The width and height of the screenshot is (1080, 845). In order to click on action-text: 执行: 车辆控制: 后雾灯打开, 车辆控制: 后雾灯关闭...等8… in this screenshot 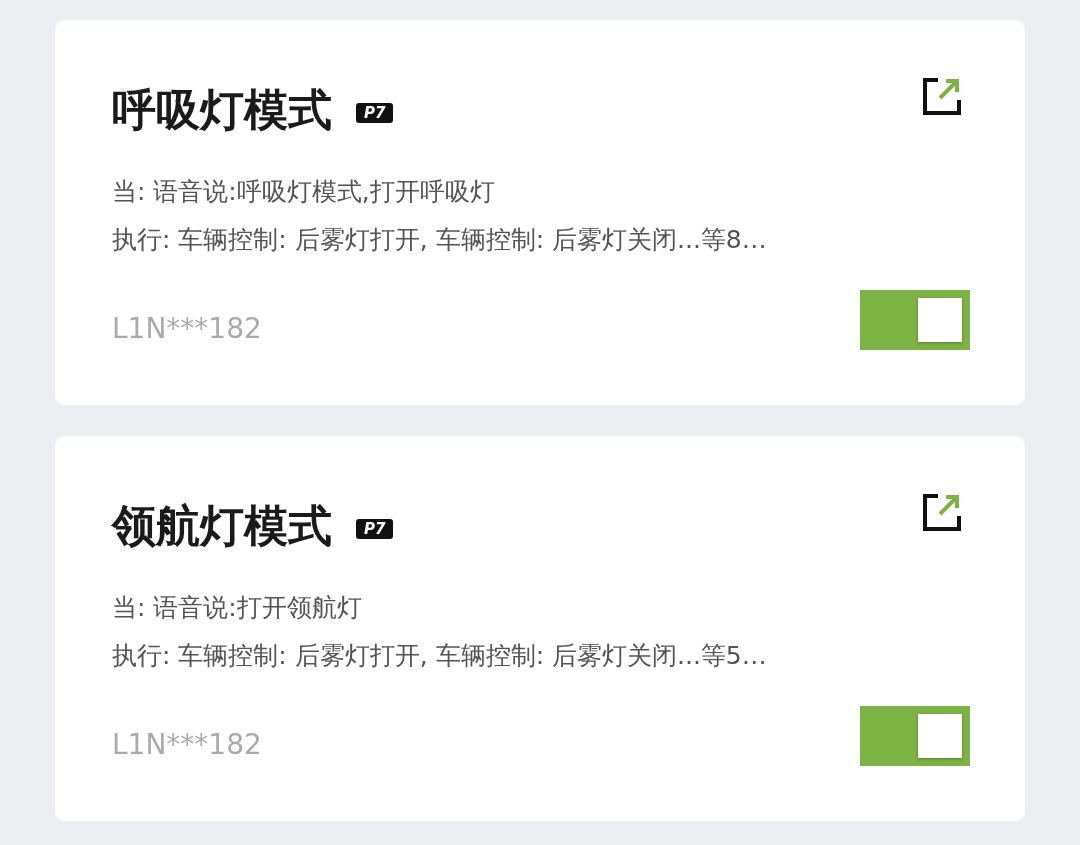, I will do `click(440, 240)`.